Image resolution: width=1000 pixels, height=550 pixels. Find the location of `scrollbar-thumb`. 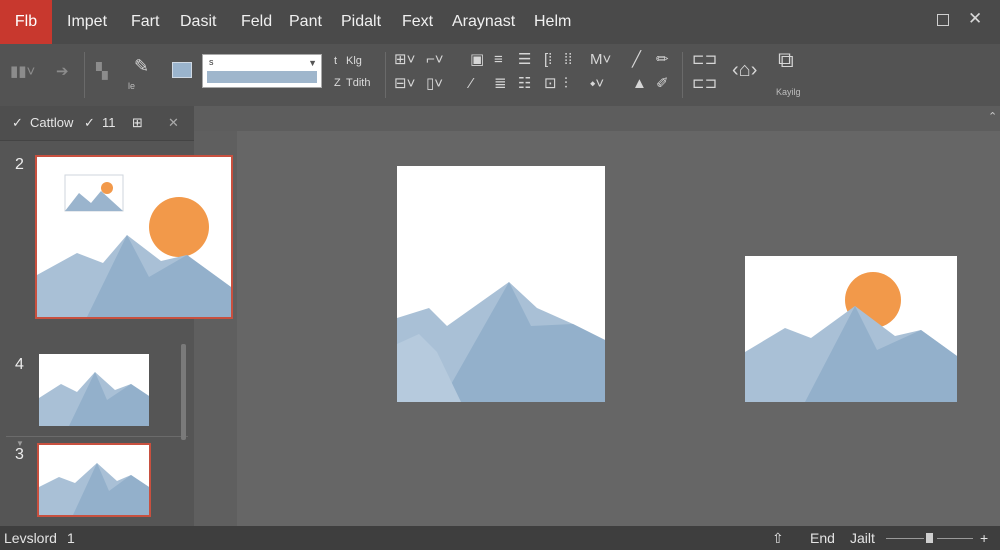

scrollbar-thumb is located at coordinates (183, 392).